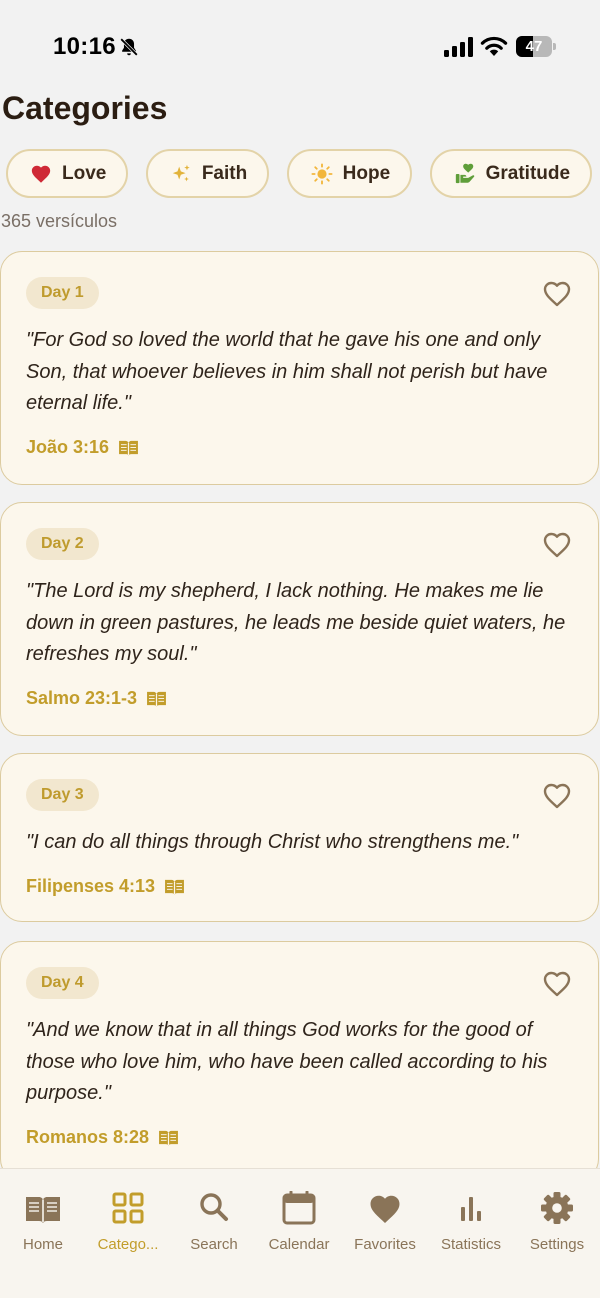  Describe the element at coordinates (62, 544) in the screenshot. I see `day-badge: Day 2` at that location.